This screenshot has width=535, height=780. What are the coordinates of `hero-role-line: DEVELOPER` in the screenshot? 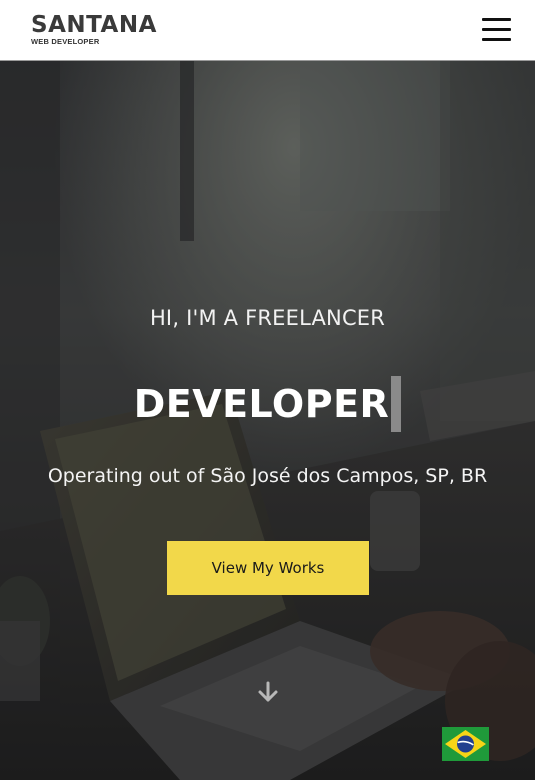 It's located at (267, 404).